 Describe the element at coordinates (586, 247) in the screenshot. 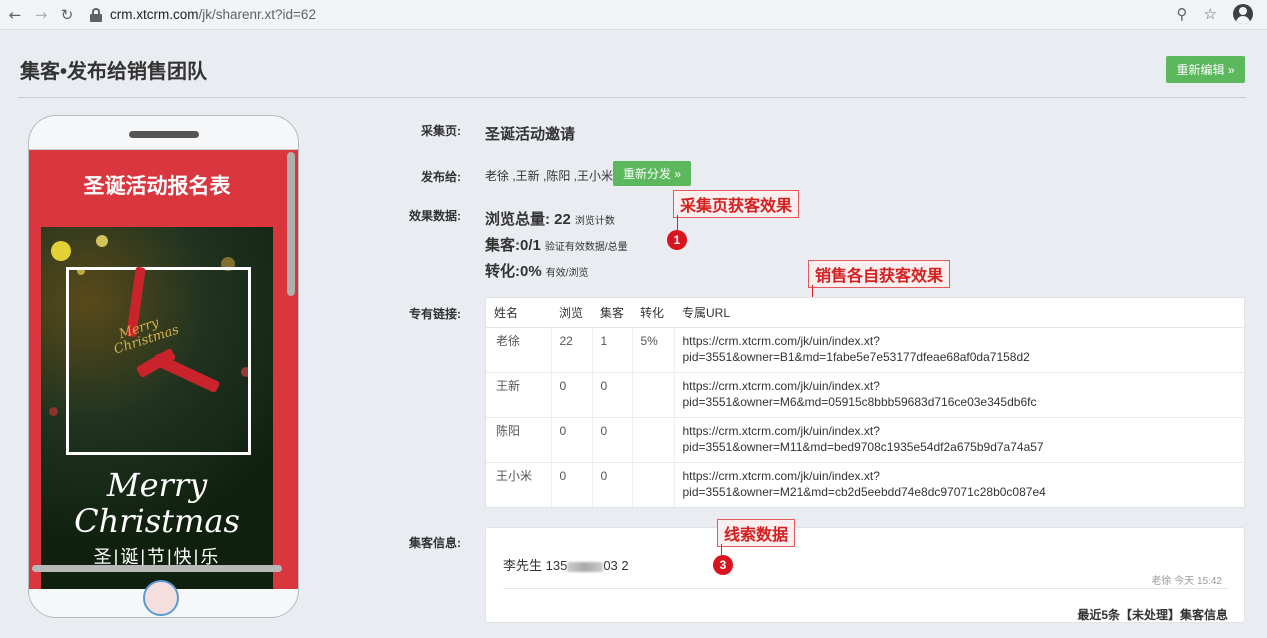

I see `leads-note: 验证有效数据/总量` at that location.